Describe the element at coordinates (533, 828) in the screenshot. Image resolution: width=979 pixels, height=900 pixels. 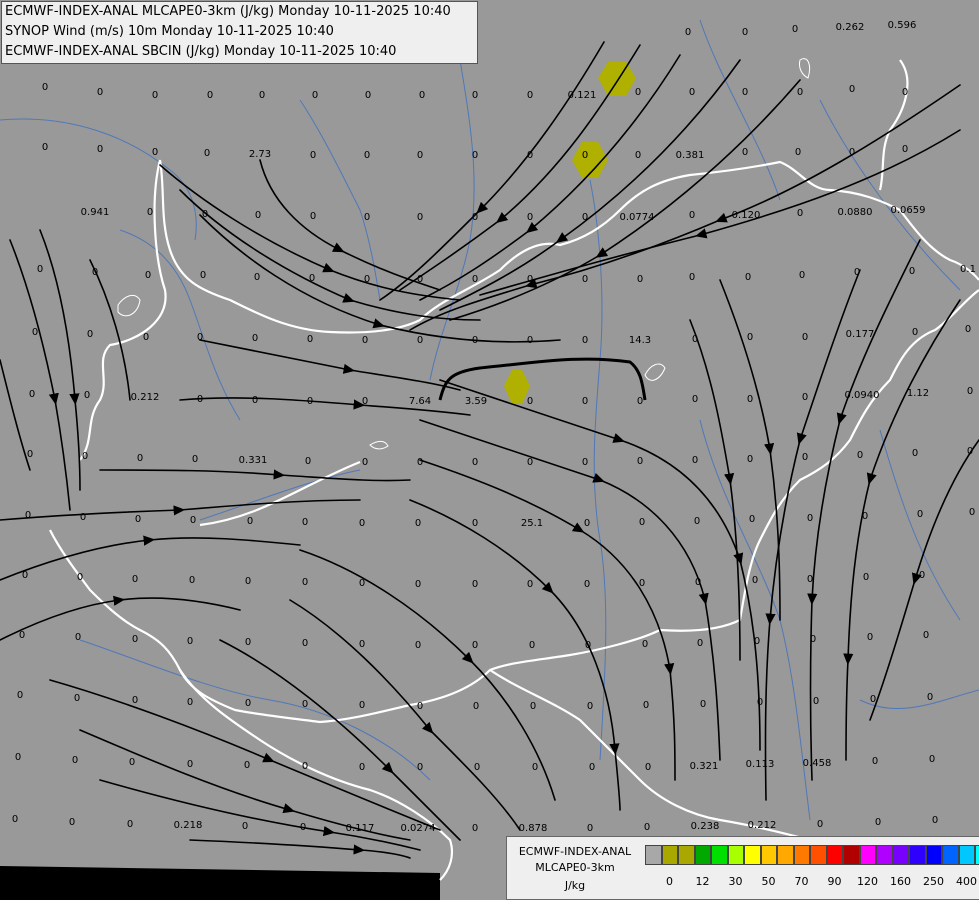
I see `sbcin-value: 0.878` at that location.